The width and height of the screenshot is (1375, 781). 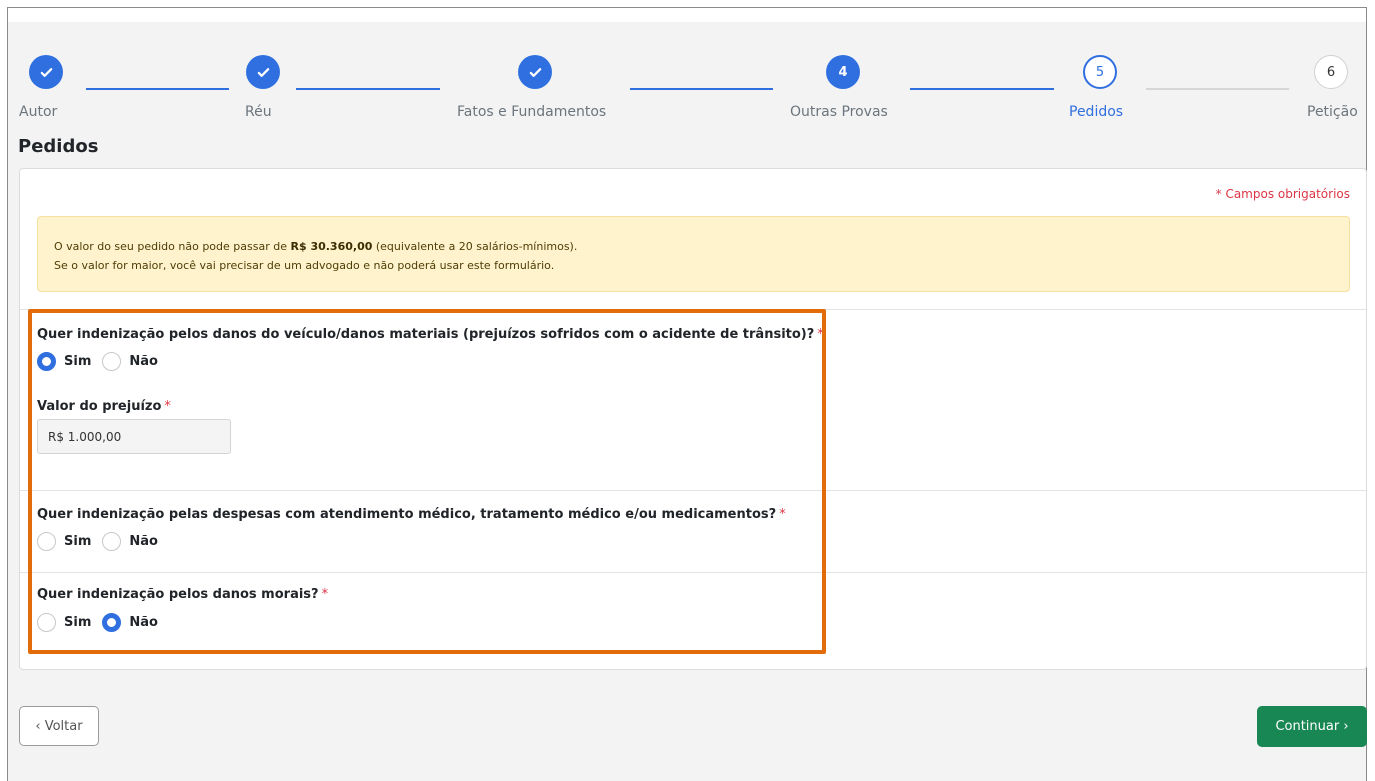 I want to click on back-button: ‹ Voltar, so click(x=59, y=726).